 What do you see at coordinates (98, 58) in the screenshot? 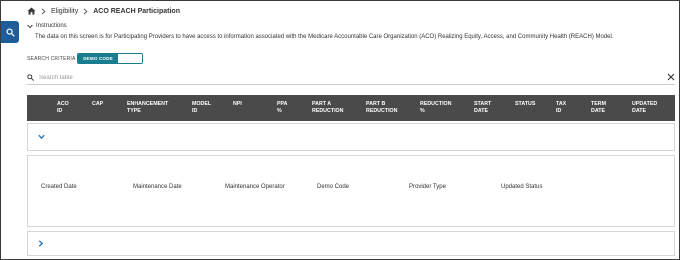
I see `demo-code-option: DEMO CODE` at bounding box center [98, 58].